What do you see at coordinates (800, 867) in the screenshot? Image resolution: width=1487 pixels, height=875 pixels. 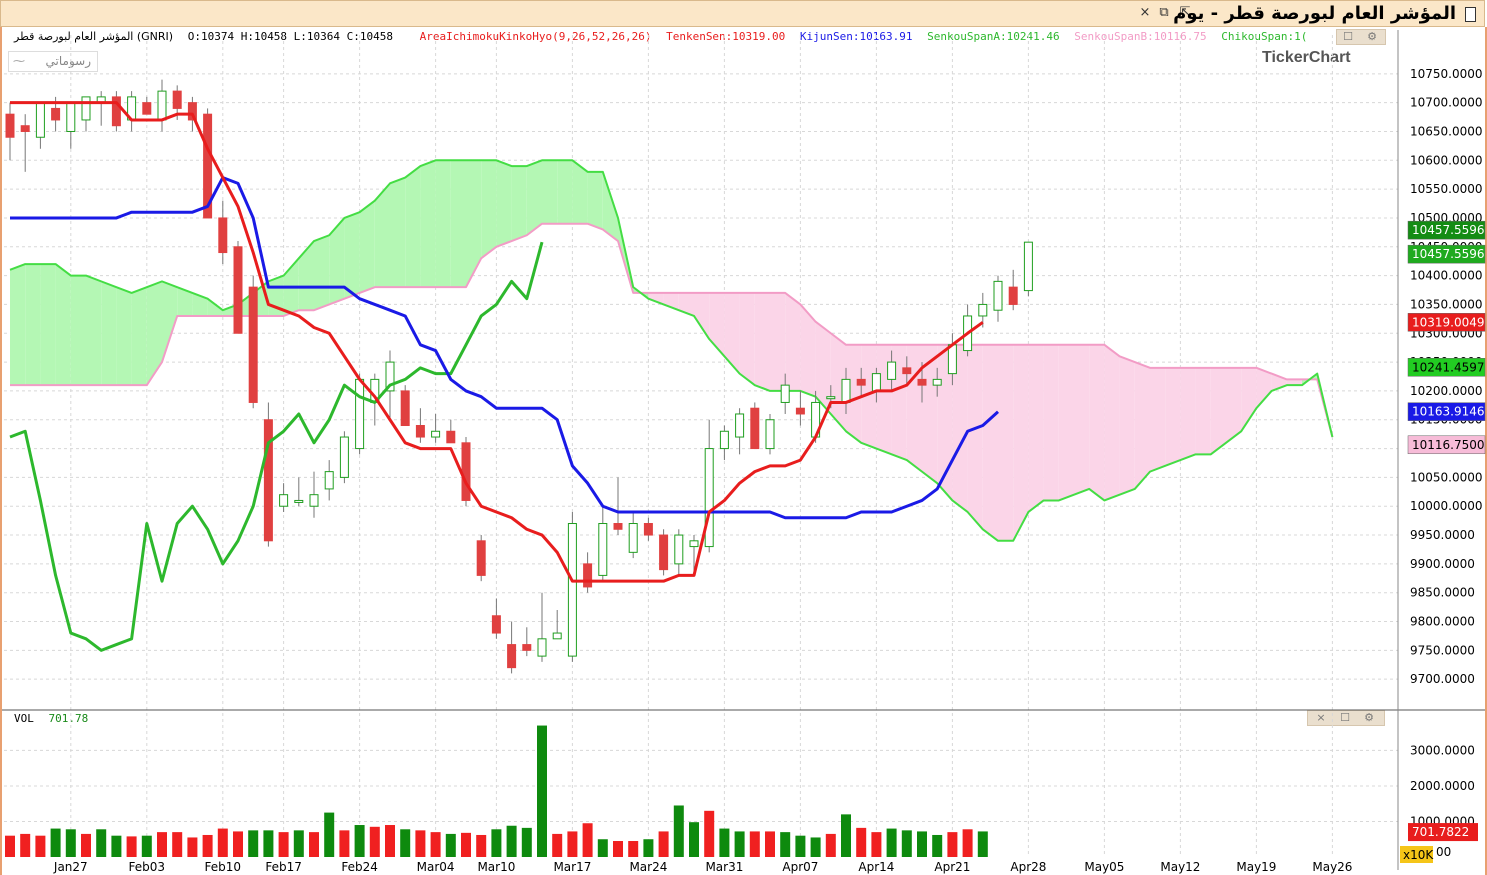 I see `x-tick-label: Apr07` at bounding box center [800, 867].